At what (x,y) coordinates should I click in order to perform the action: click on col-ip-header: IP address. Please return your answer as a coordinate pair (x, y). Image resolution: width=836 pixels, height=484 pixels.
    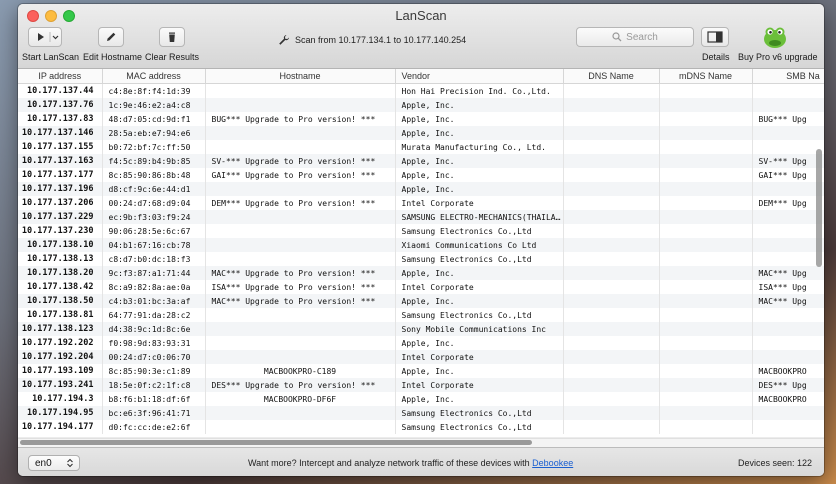
    Looking at the image, I should click on (60, 76).